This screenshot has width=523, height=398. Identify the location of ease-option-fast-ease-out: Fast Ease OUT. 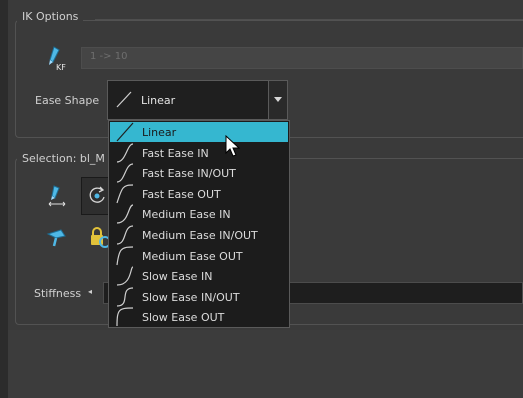
(199, 194).